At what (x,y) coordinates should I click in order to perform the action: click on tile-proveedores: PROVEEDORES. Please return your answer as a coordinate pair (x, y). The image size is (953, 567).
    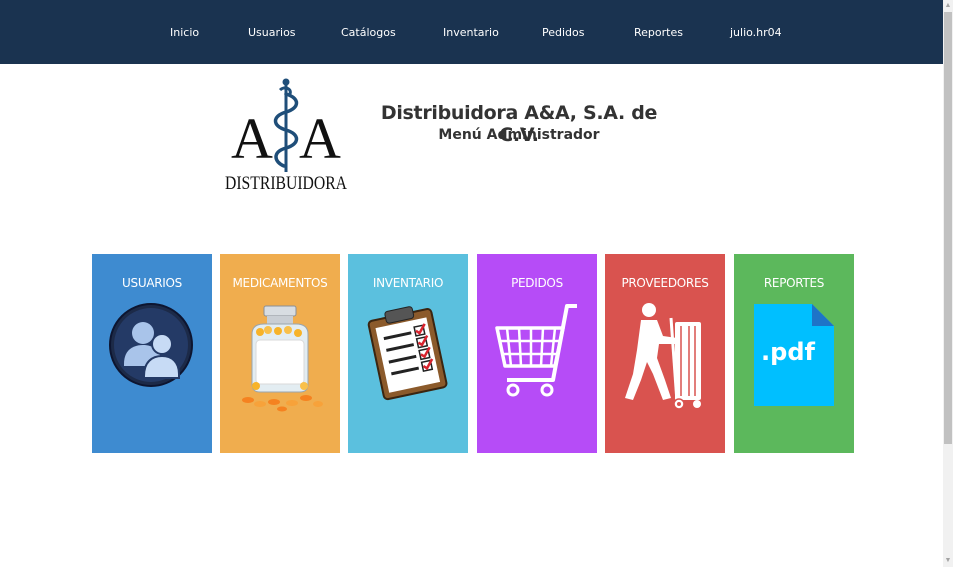
    Looking at the image, I should click on (665, 353).